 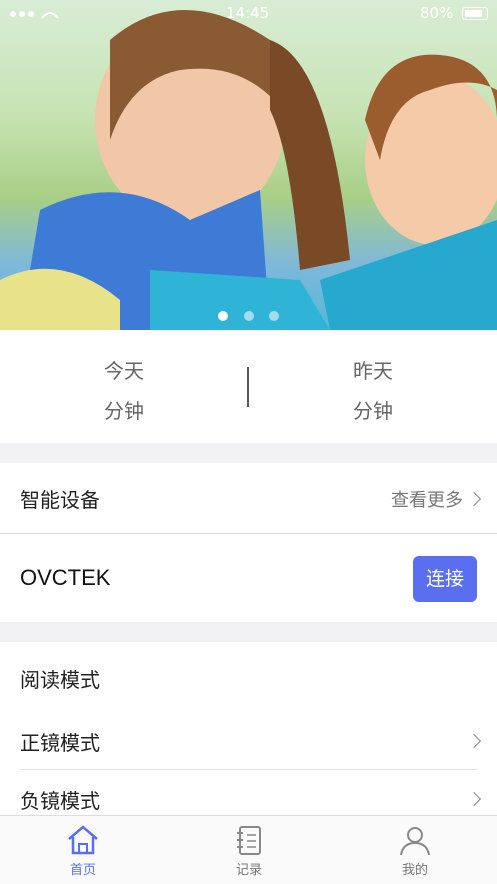 I want to click on signal-icon, so click(x=38, y=15).